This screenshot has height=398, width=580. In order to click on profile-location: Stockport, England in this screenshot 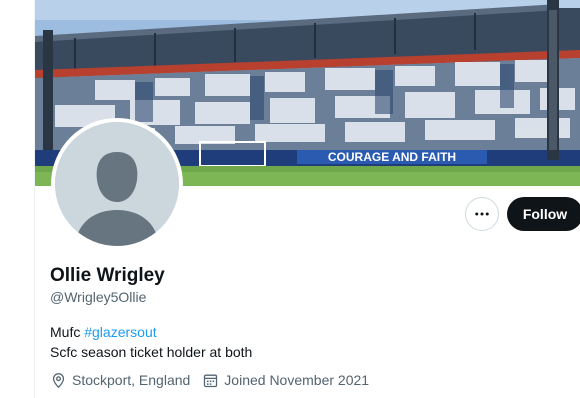, I will do `click(120, 380)`.